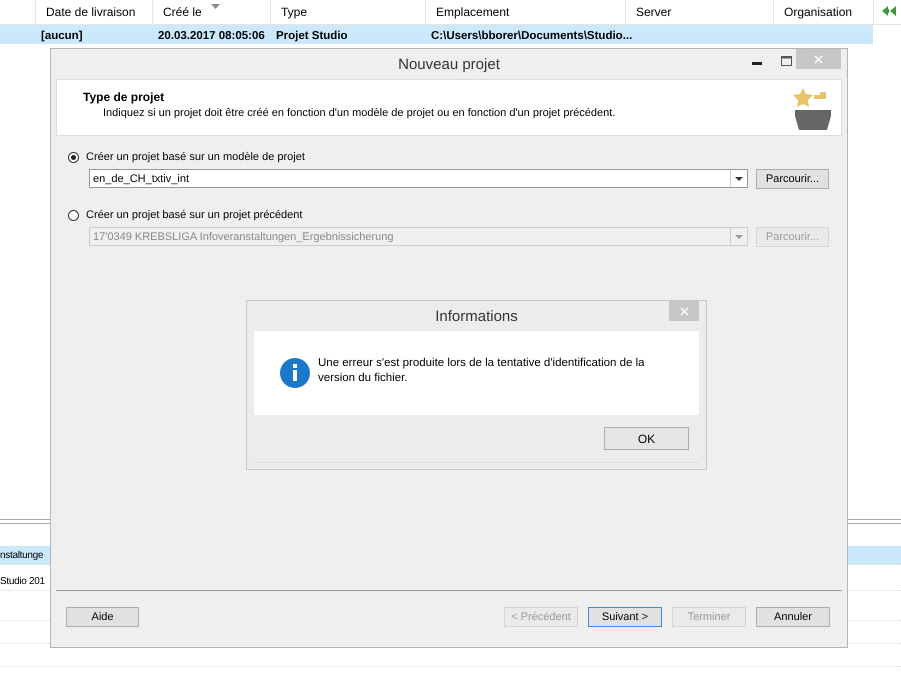 This screenshot has width=901, height=676. Describe the element at coordinates (793, 617) in the screenshot. I see `wizard-button: Annuler` at that location.